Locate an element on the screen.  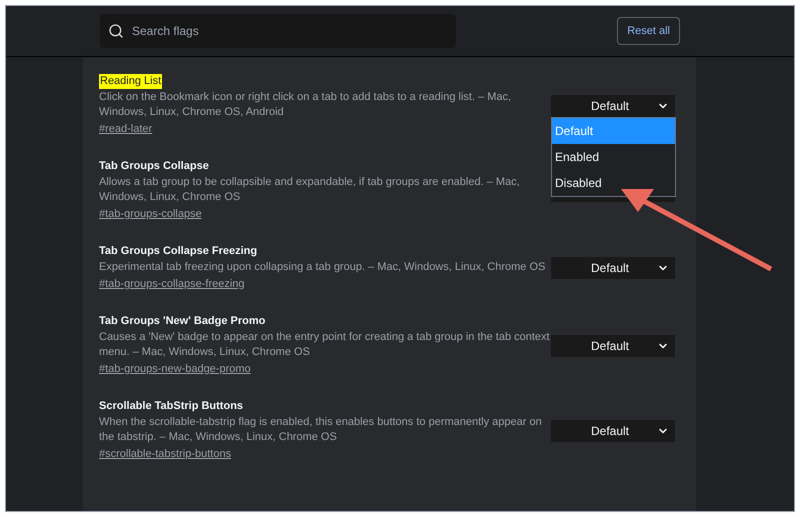
dropdown-option: Enabled is located at coordinates (613, 157).